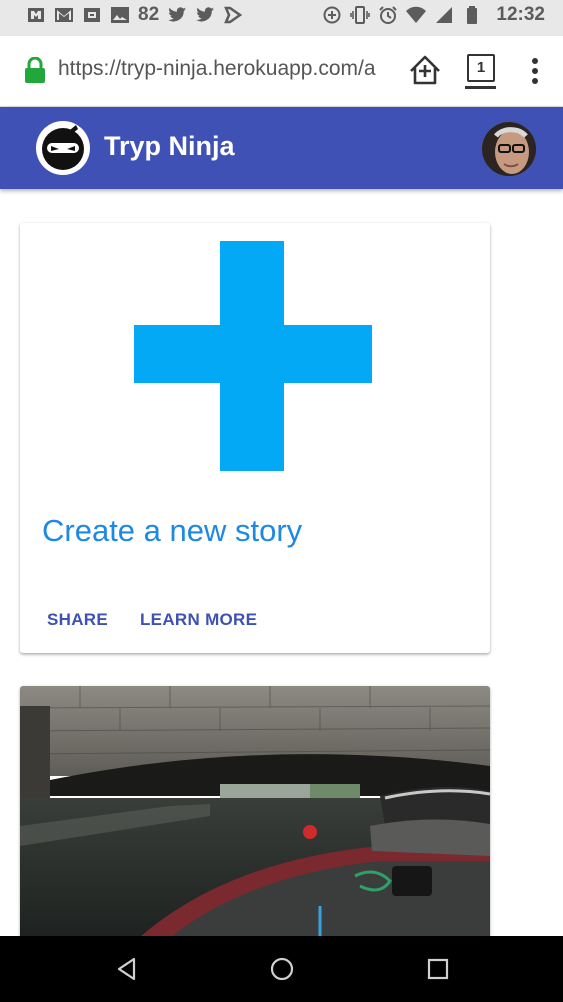 The width and height of the screenshot is (563, 1002). What do you see at coordinates (281, 148) in the screenshot?
I see `app-bar: Tryp Ninja` at bounding box center [281, 148].